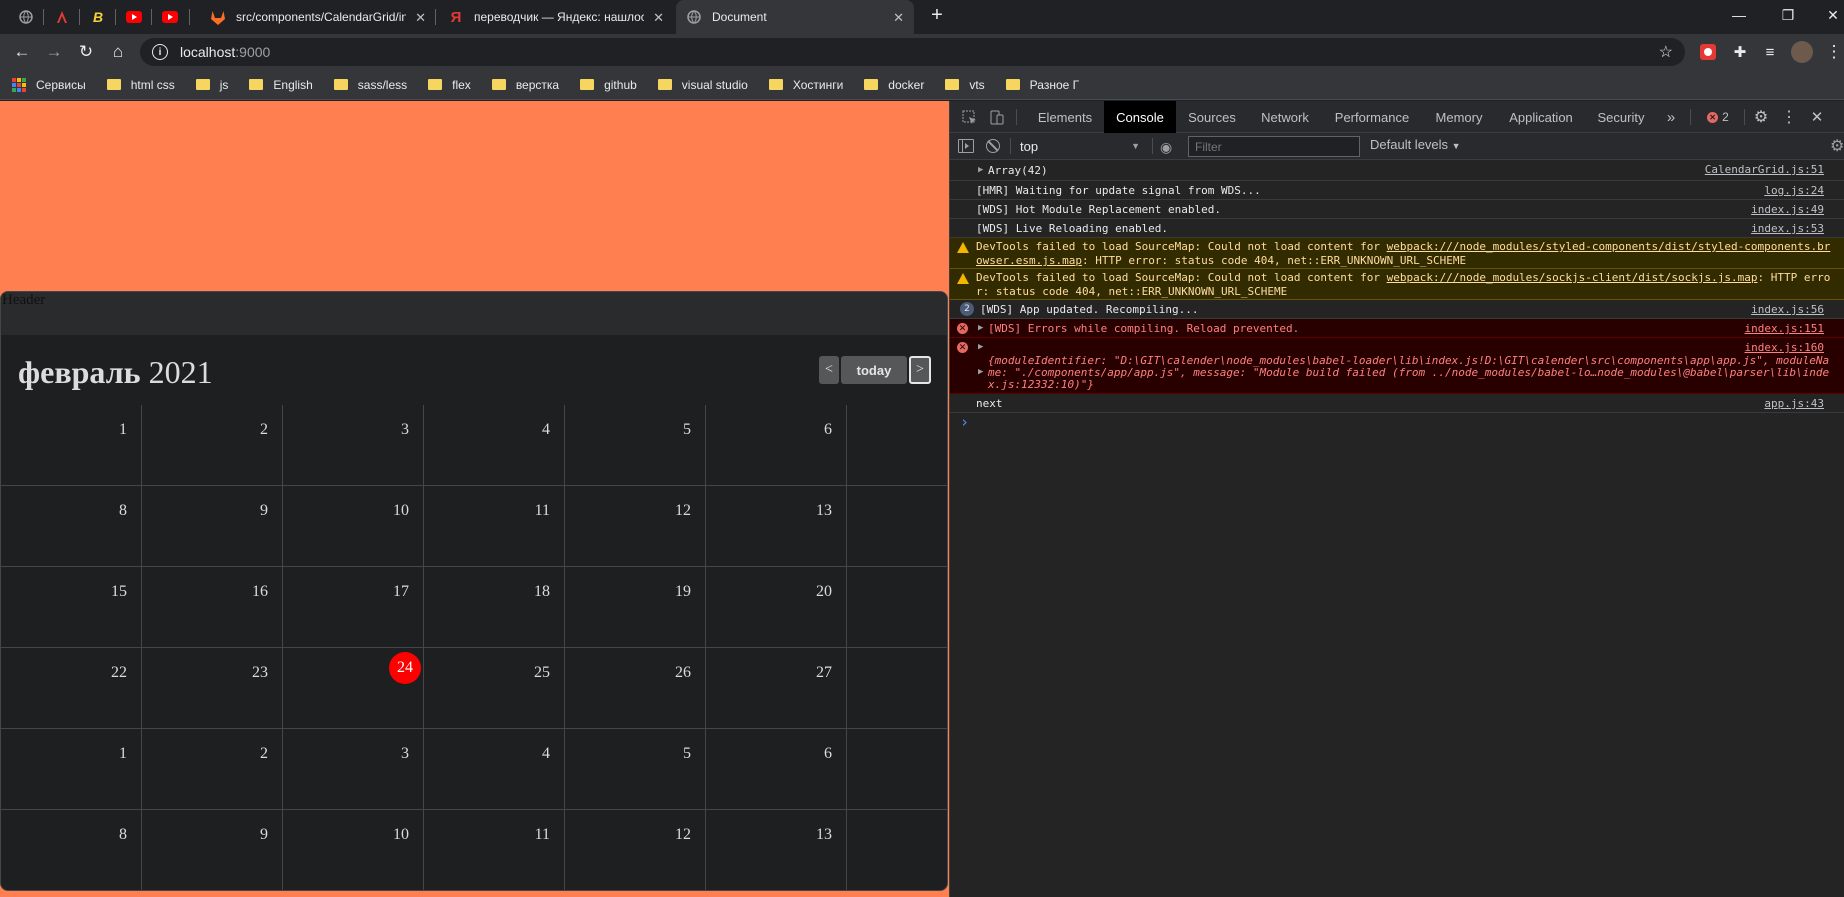  Describe the element at coordinates (894, 85) in the screenshot. I see `bookmark-folder: docker` at that location.